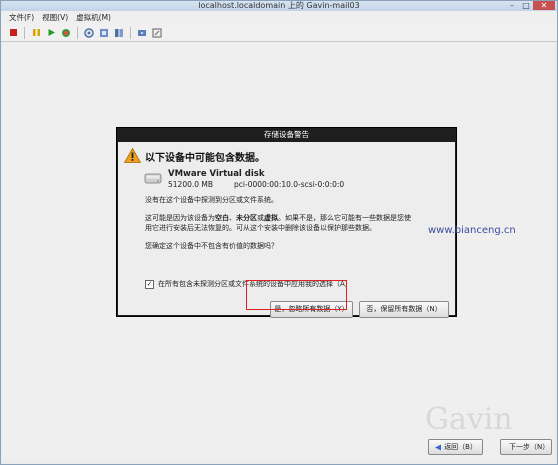  Describe the element at coordinates (191, 184) in the screenshot. I see `disk-size: 51200.0 MB` at that location.